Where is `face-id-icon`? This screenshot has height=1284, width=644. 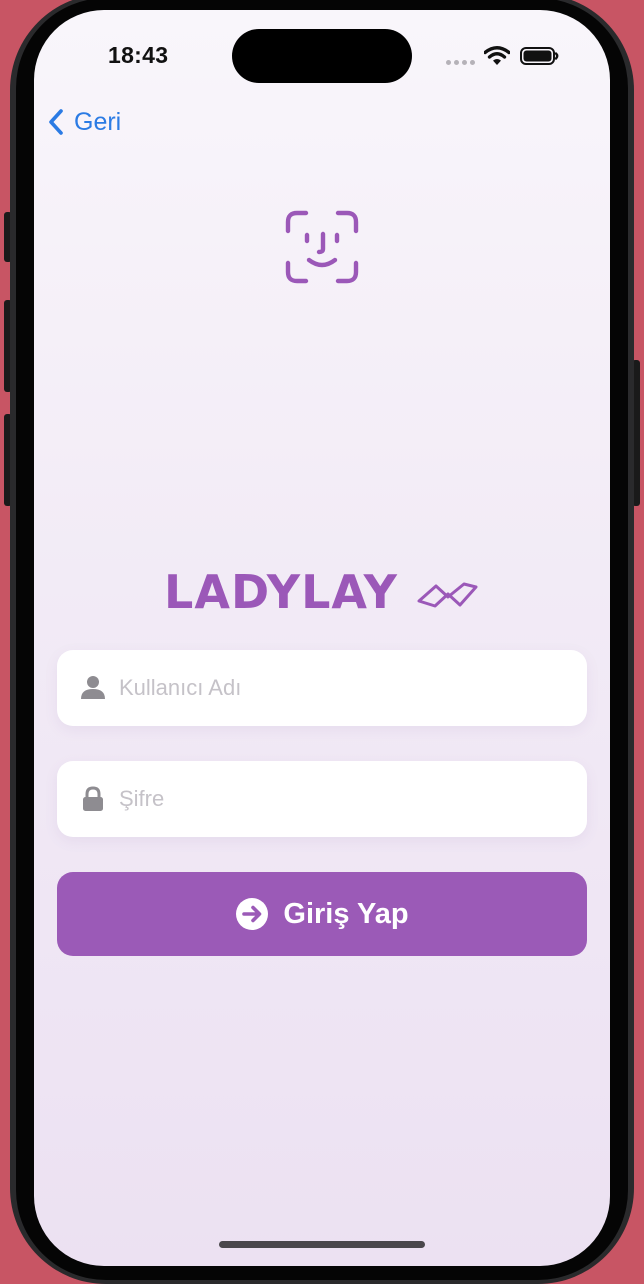 face-id-icon is located at coordinates (322, 247).